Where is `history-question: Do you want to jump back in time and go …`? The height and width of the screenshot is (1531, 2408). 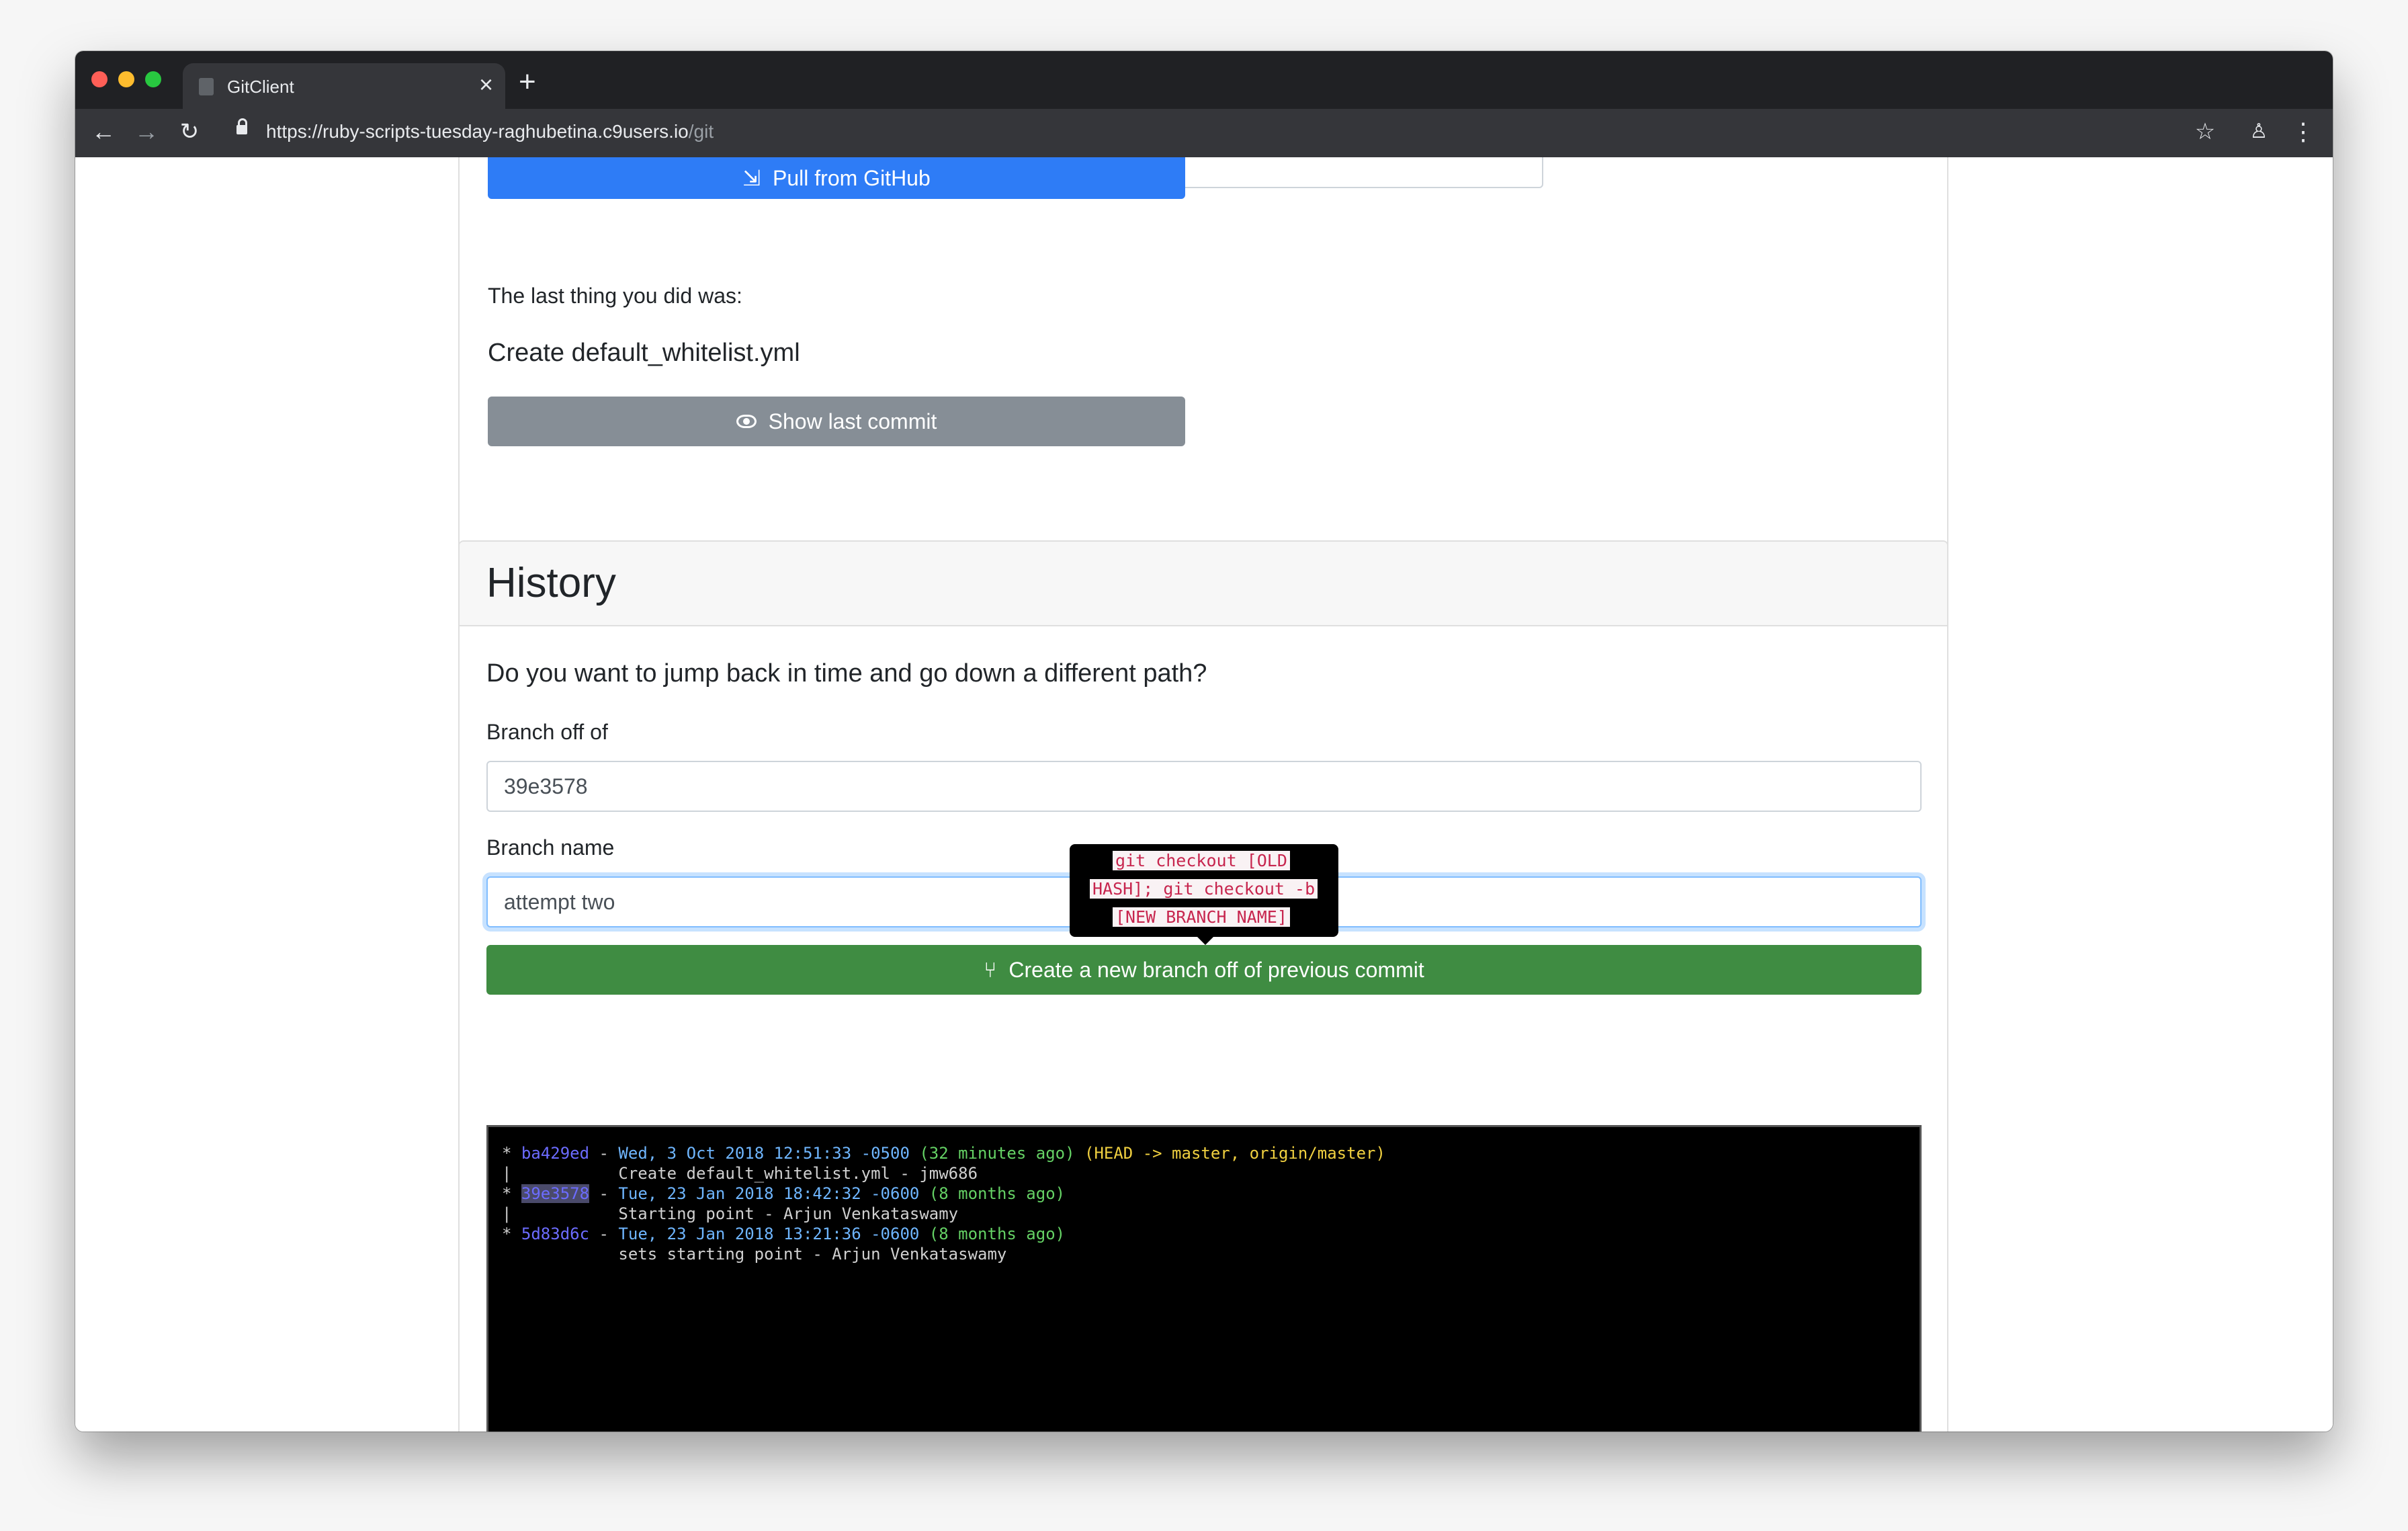 history-question: Do you want to jump back in time and go … is located at coordinates (846, 674).